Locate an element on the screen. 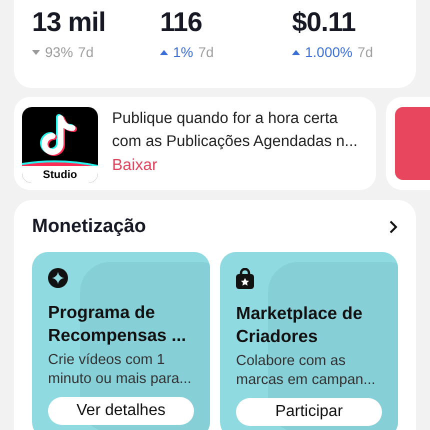  stat-value: 13 mil is located at coordinates (69, 22).